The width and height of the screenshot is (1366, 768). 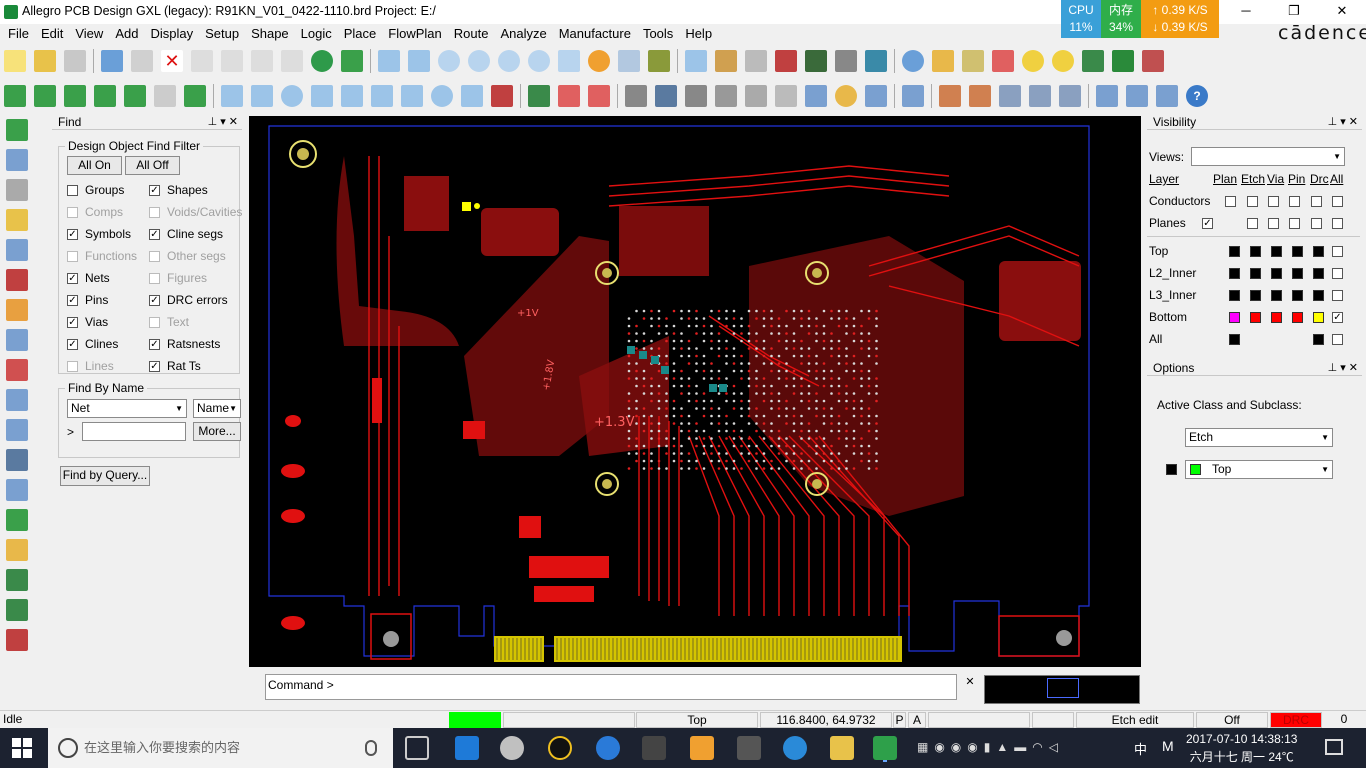 What do you see at coordinates (950, 96) in the screenshot?
I see `report-icon` at bounding box center [950, 96].